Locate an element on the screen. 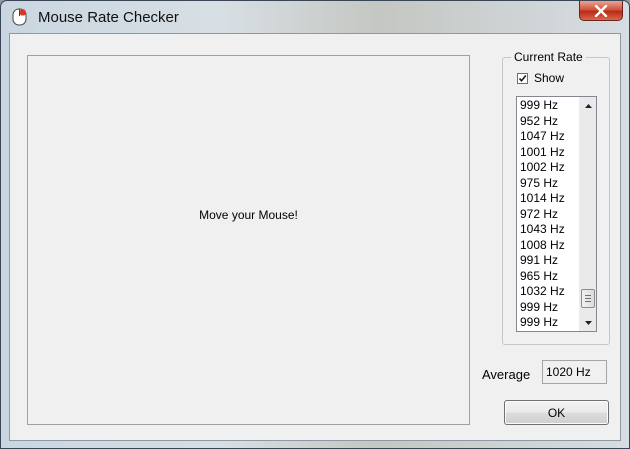 This screenshot has width=630, height=449. show-checkbox-row: Show is located at coordinates (540, 78).